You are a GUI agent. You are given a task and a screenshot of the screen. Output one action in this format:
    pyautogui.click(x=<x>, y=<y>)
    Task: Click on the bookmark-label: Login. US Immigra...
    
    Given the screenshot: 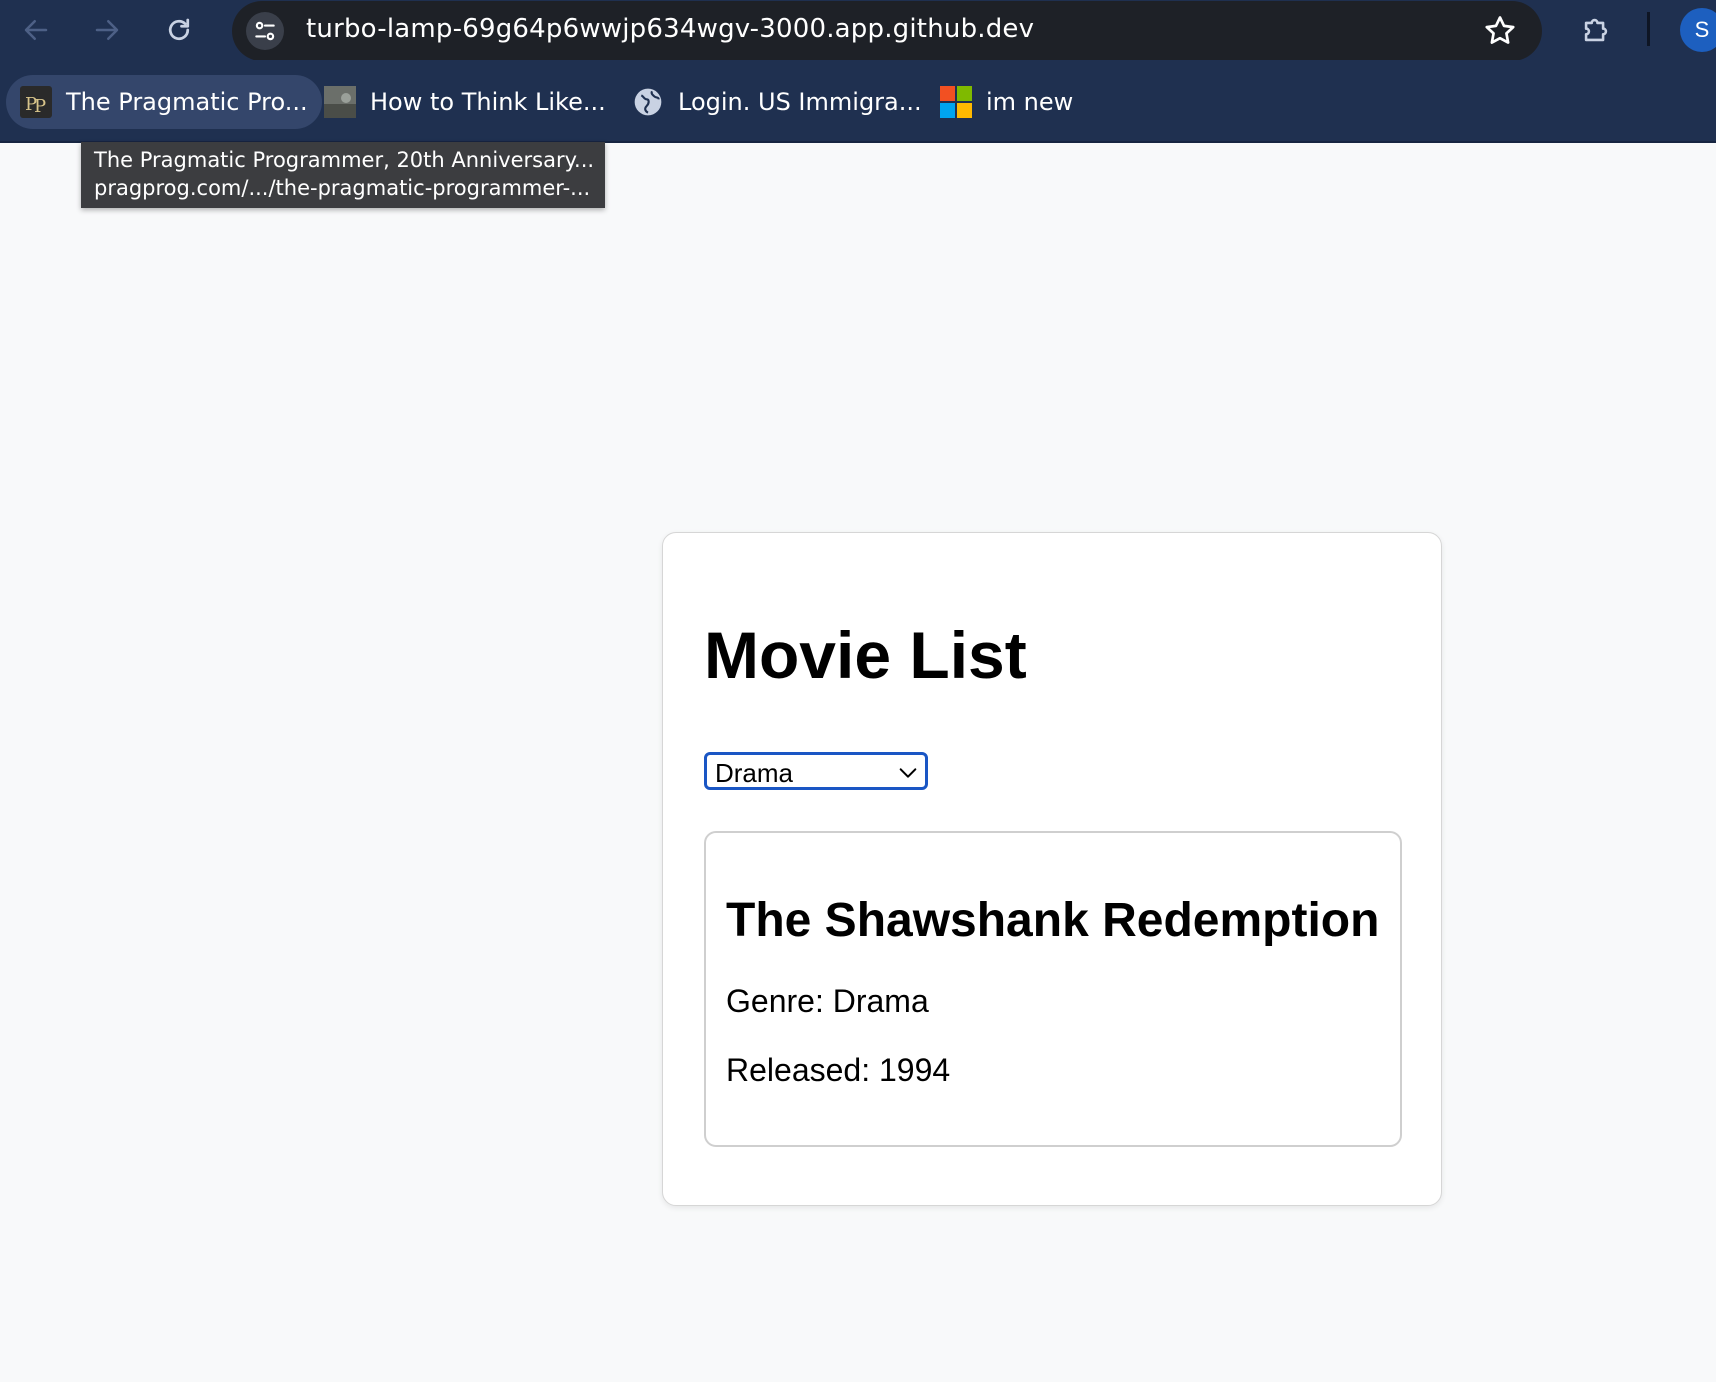 What is the action you would take?
    pyautogui.click(x=800, y=102)
    